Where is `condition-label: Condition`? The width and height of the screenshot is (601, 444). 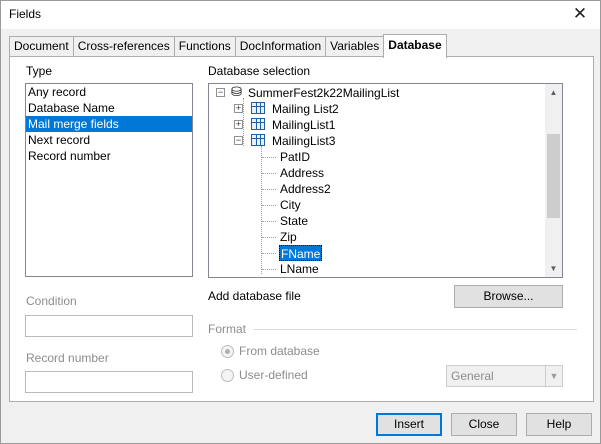
condition-label: Condition is located at coordinates (51, 301).